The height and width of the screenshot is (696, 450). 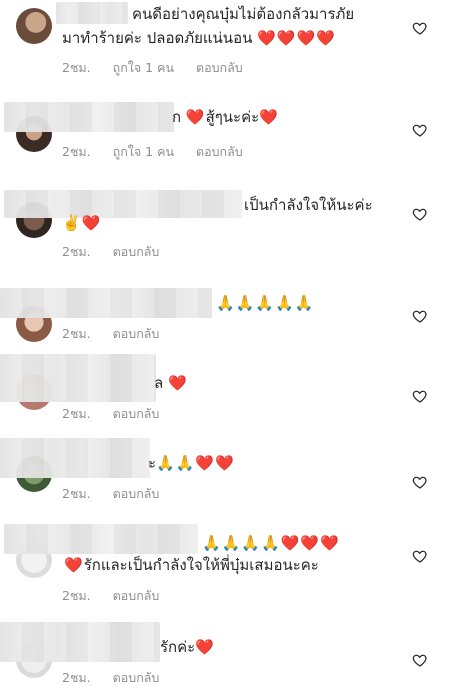 What do you see at coordinates (191, 565) in the screenshot?
I see `comment-text: ❤️รักและเป็นกำลังใจให้พี่บุ๋มเสมอนะคะ` at bounding box center [191, 565].